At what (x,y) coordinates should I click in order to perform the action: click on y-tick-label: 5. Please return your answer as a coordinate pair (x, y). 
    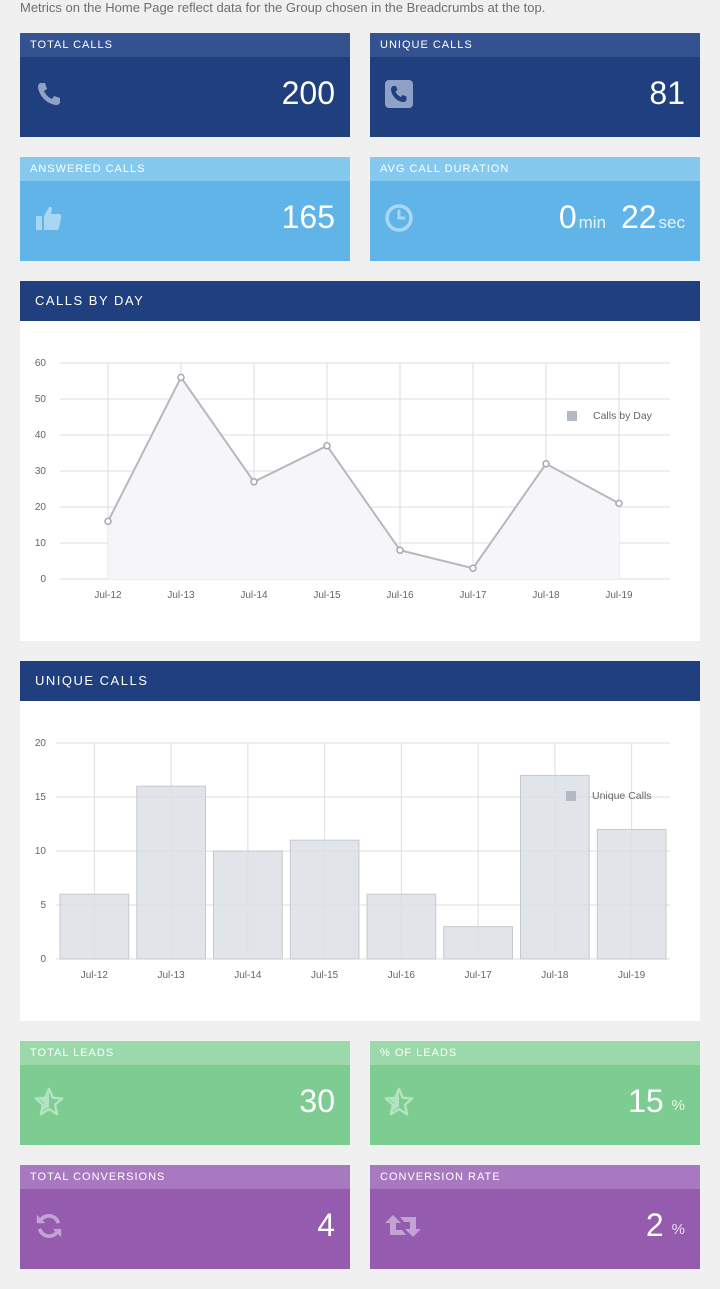
    Looking at the image, I should click on (43, 905).